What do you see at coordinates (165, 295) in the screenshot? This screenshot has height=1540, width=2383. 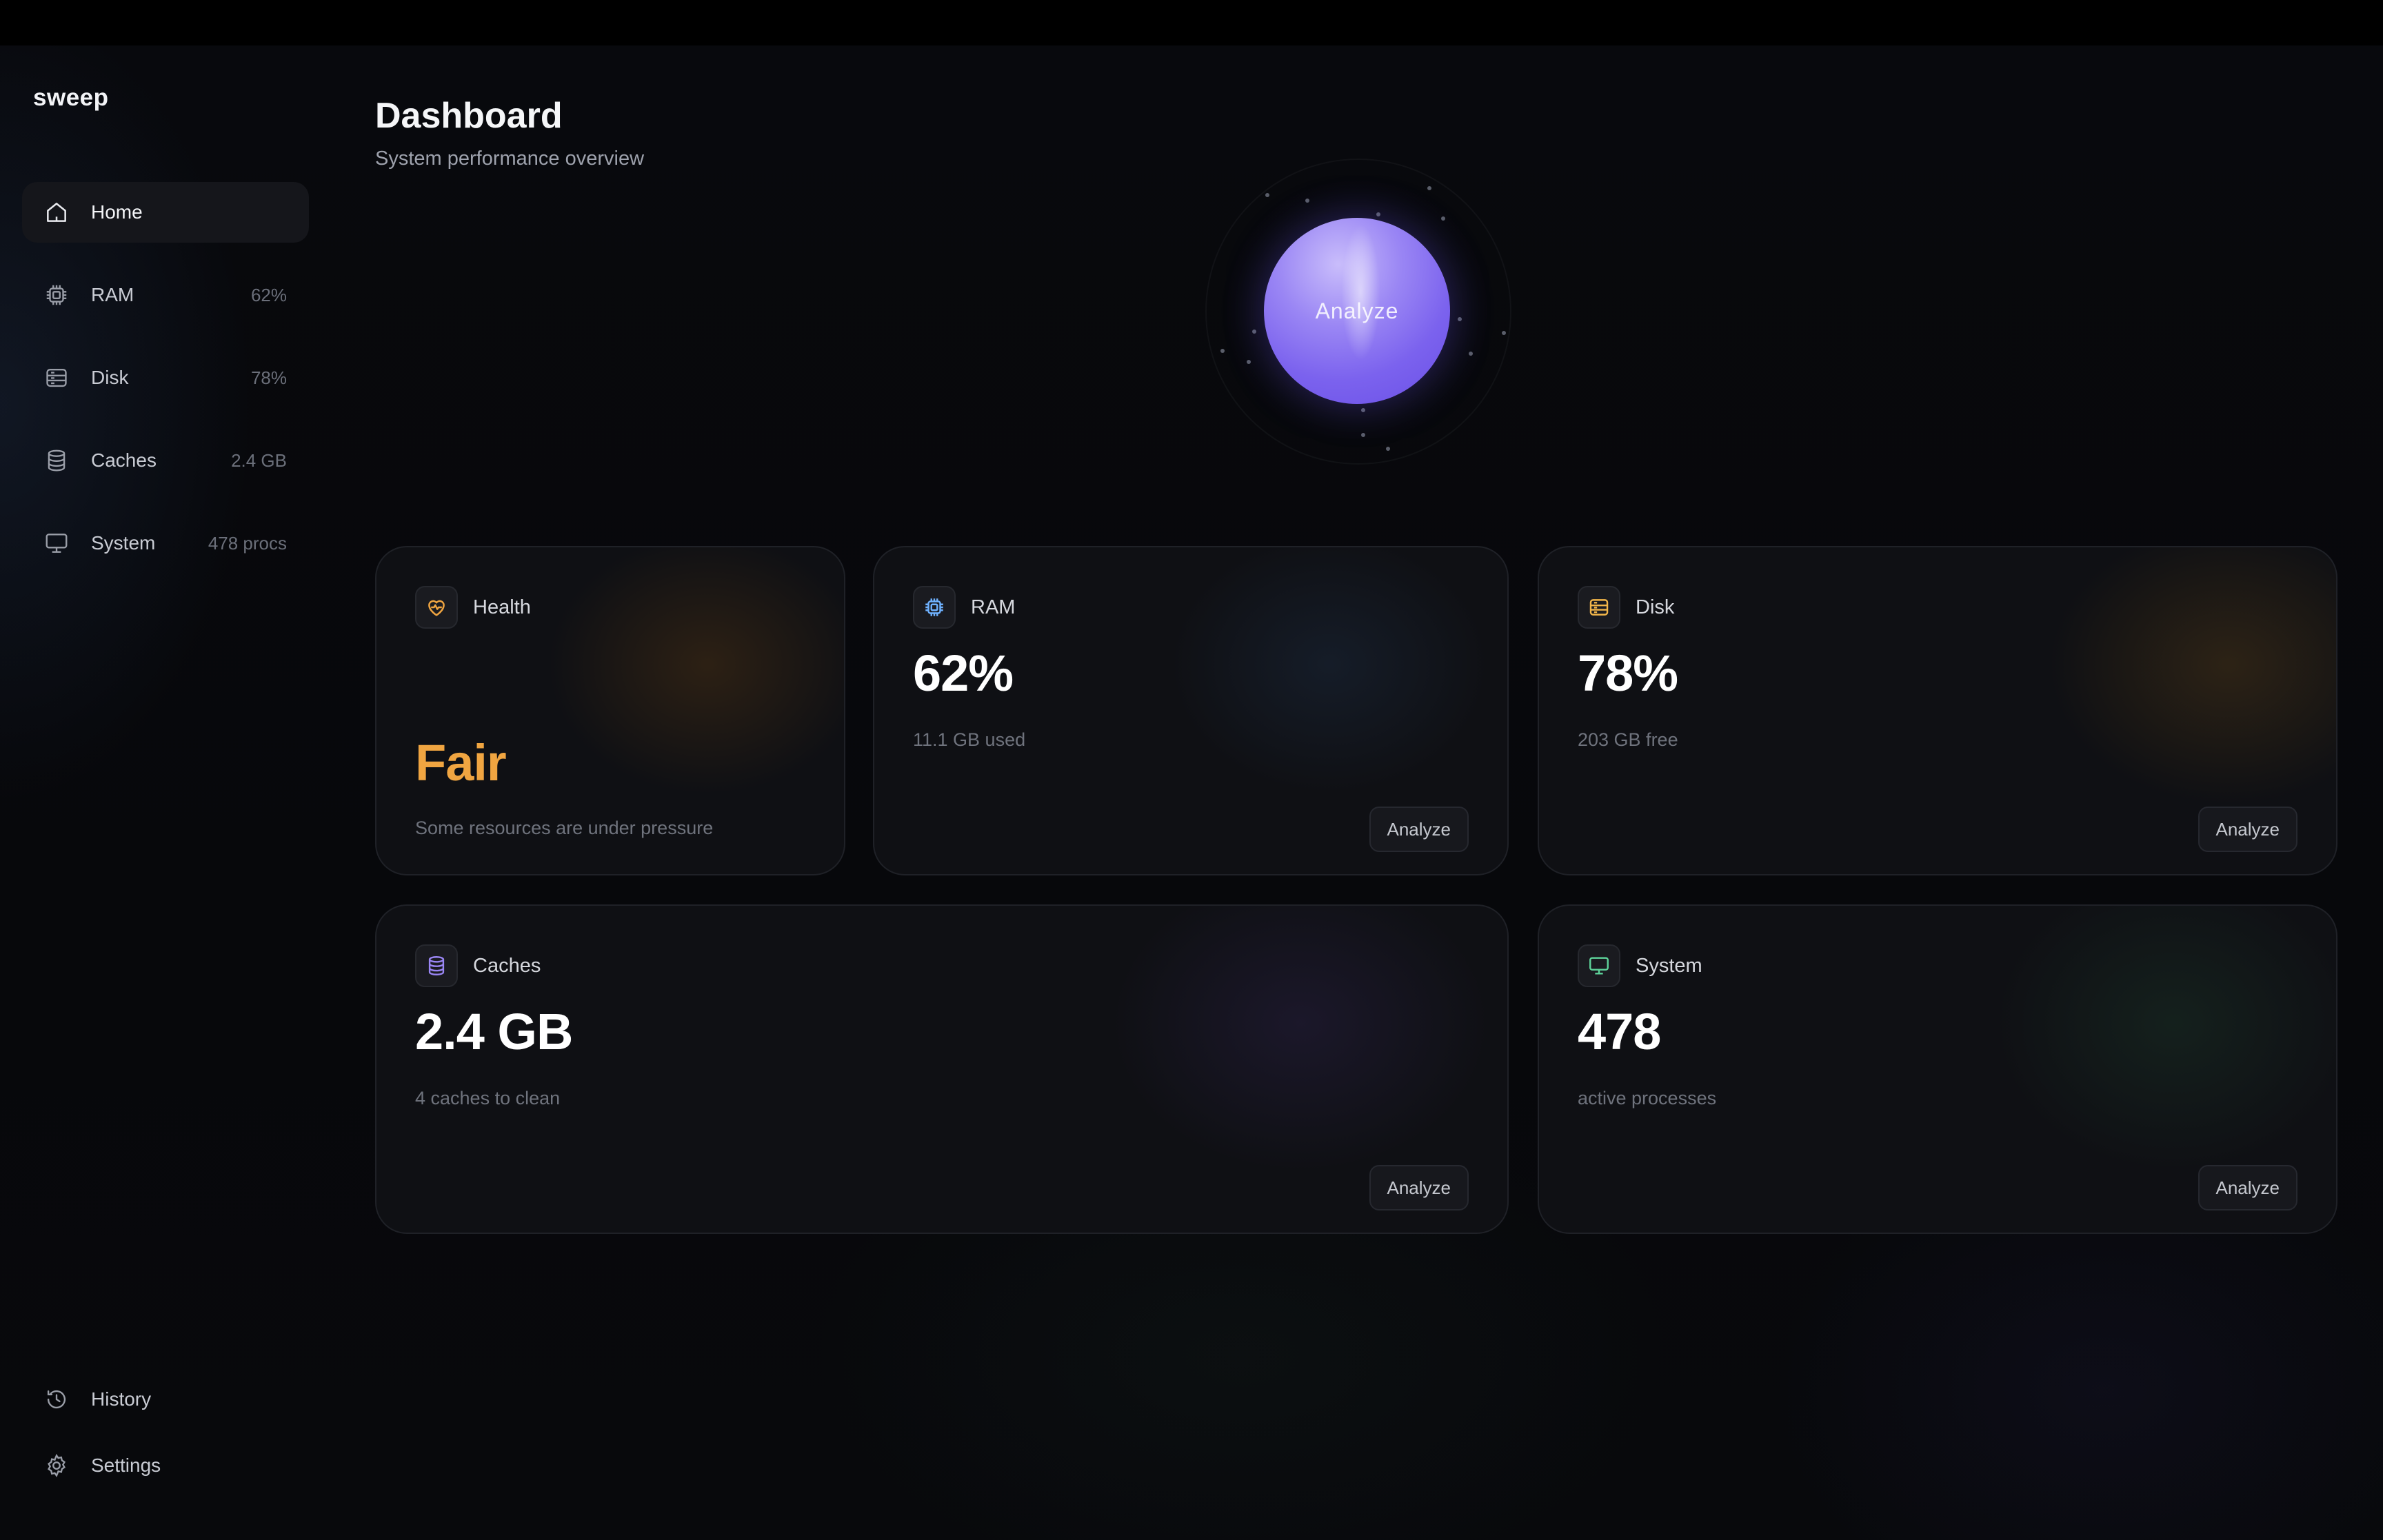 I see `sidebar-item-ram: RAM 62%` at bounding box center [165, 295].